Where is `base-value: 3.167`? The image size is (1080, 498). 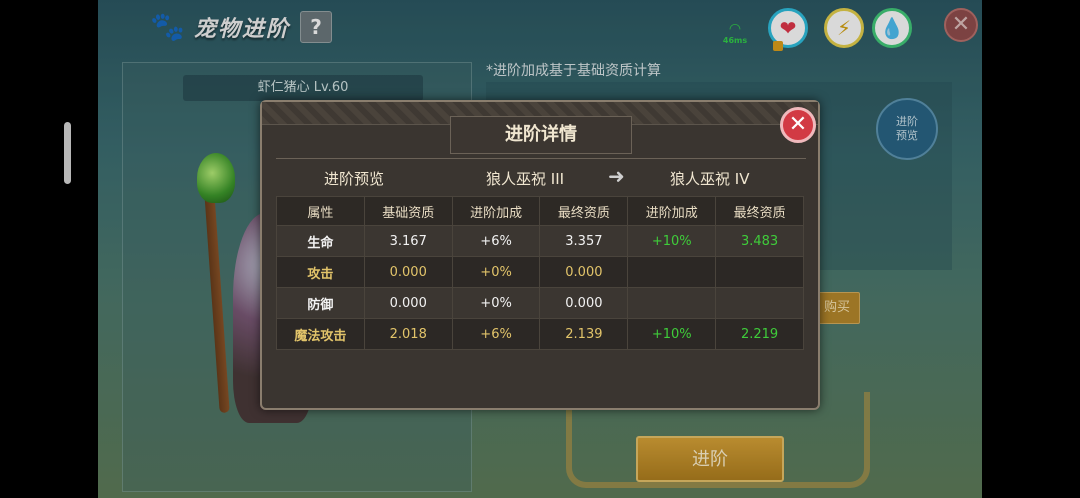 base-value: 3.167 is located at coordinates (408, 241).